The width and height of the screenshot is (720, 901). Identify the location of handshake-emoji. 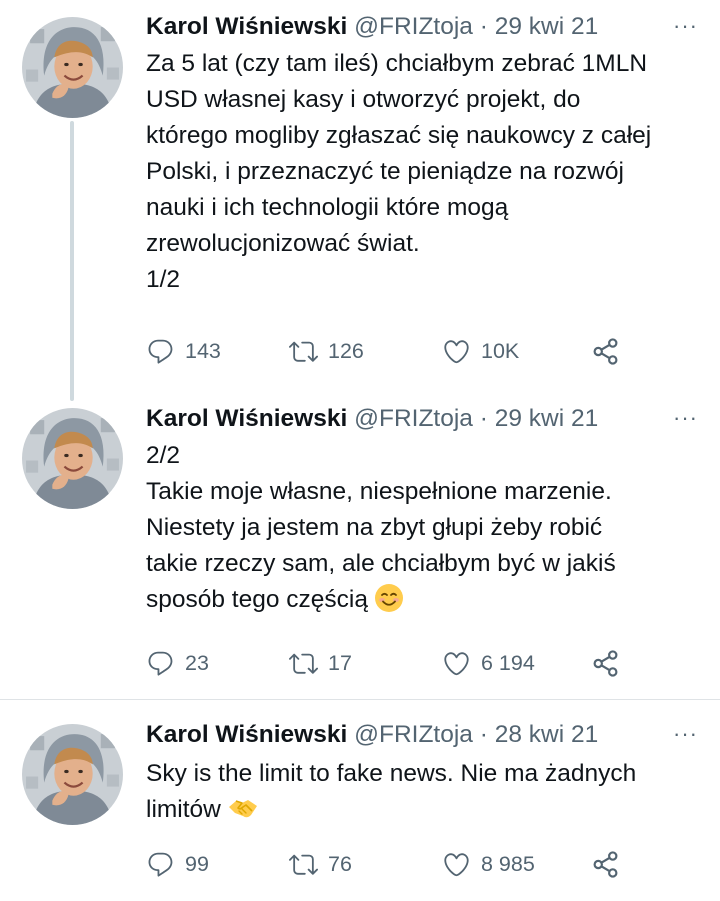
(242, 809).